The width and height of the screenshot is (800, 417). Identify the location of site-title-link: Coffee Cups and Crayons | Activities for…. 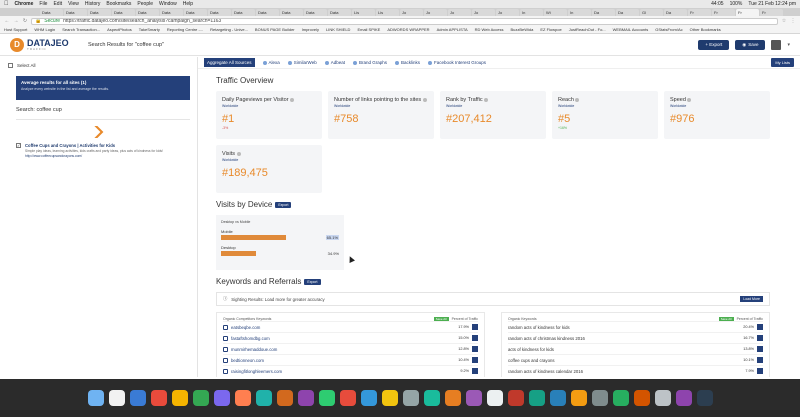
(94, 145).